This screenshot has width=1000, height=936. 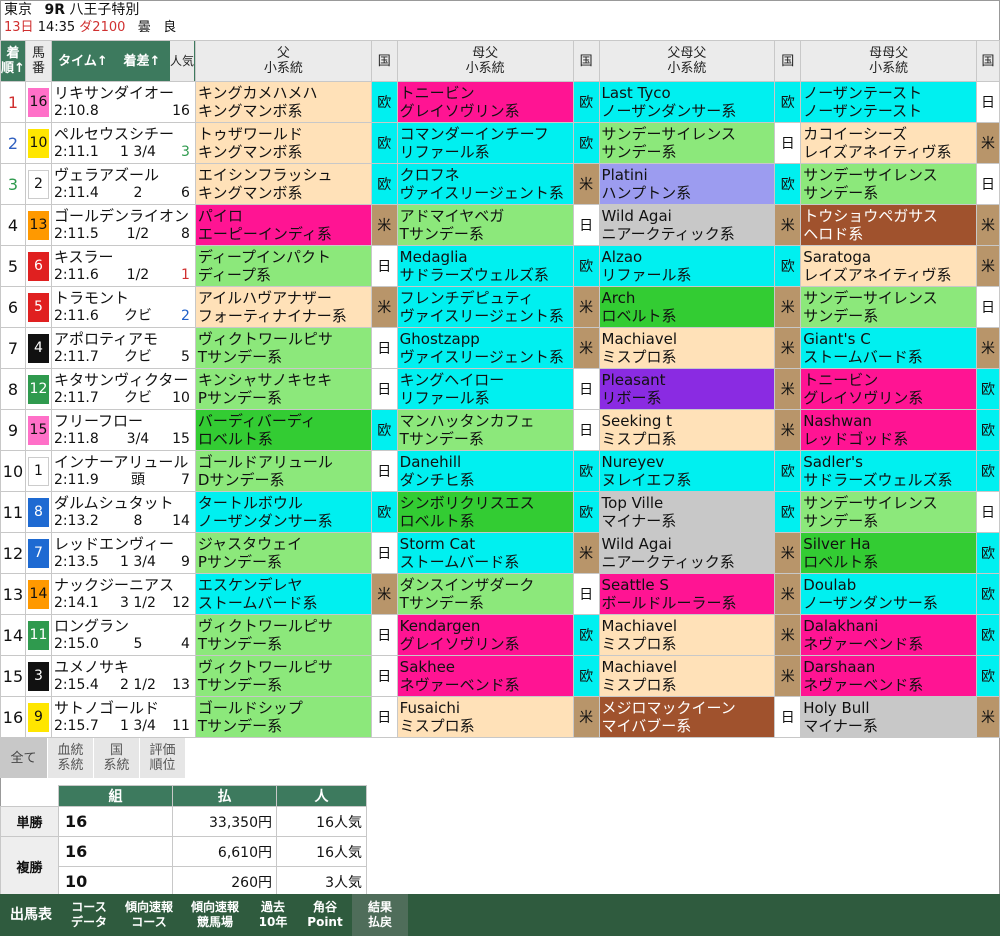 I want to click on horse-name: ヴェラアズール, so click(x=124, y=175).